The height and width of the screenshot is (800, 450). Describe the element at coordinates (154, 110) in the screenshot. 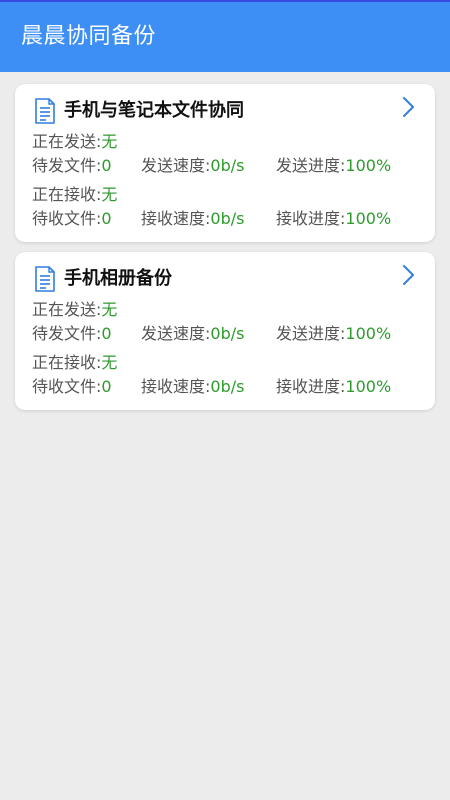

I see `card-title: 手机与笔记本文件协同` at that location.